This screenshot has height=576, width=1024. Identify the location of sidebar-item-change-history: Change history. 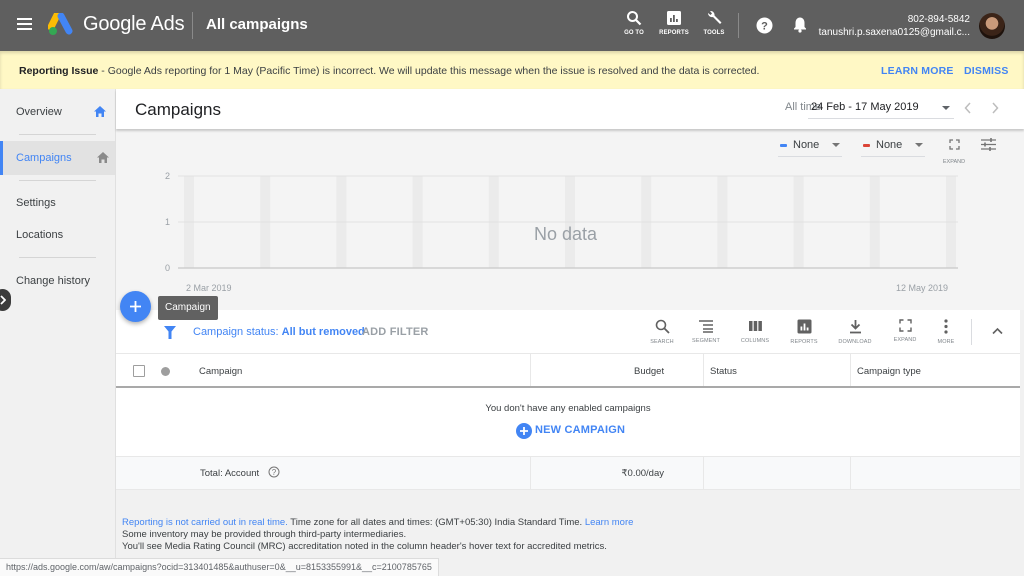
(57, 281).